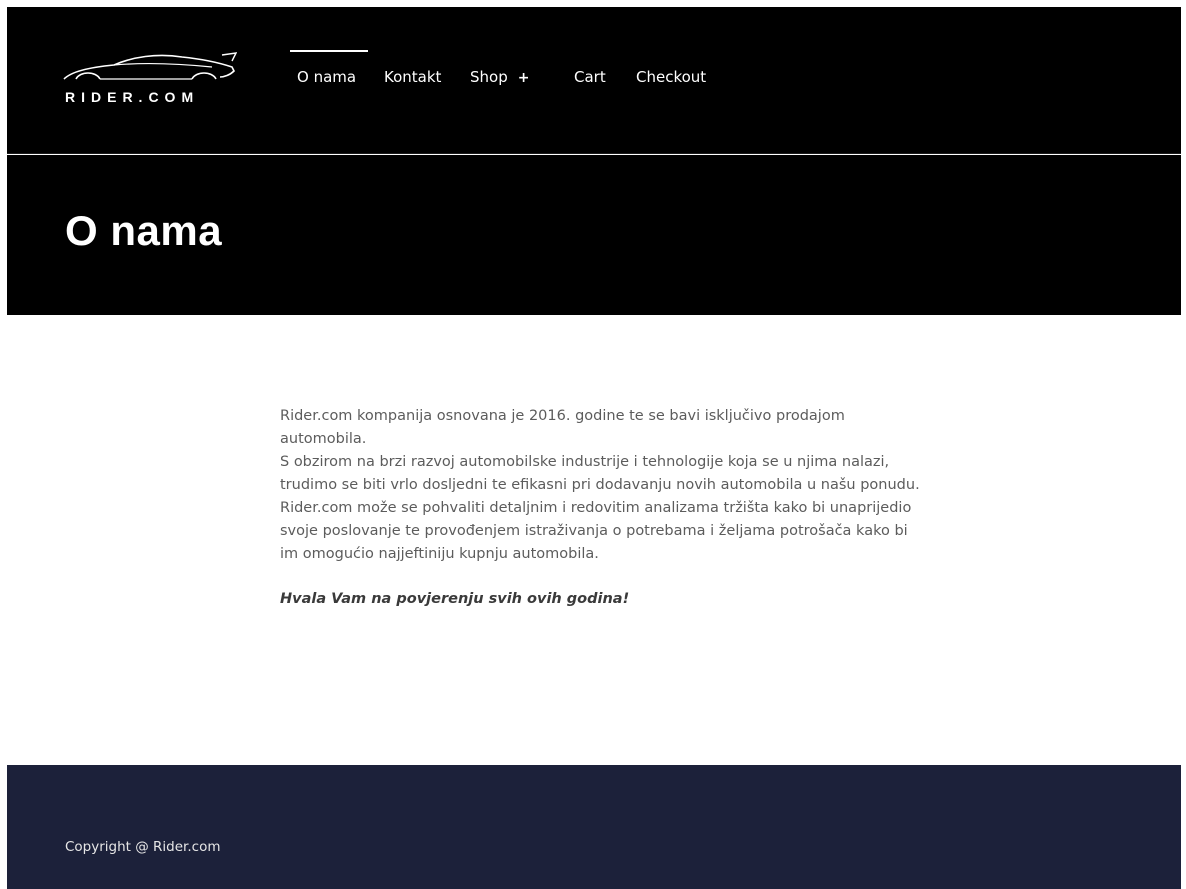  Describe the element at coordinates (144, 230) in the screenshot. I see `page-title: O nama` at that location.